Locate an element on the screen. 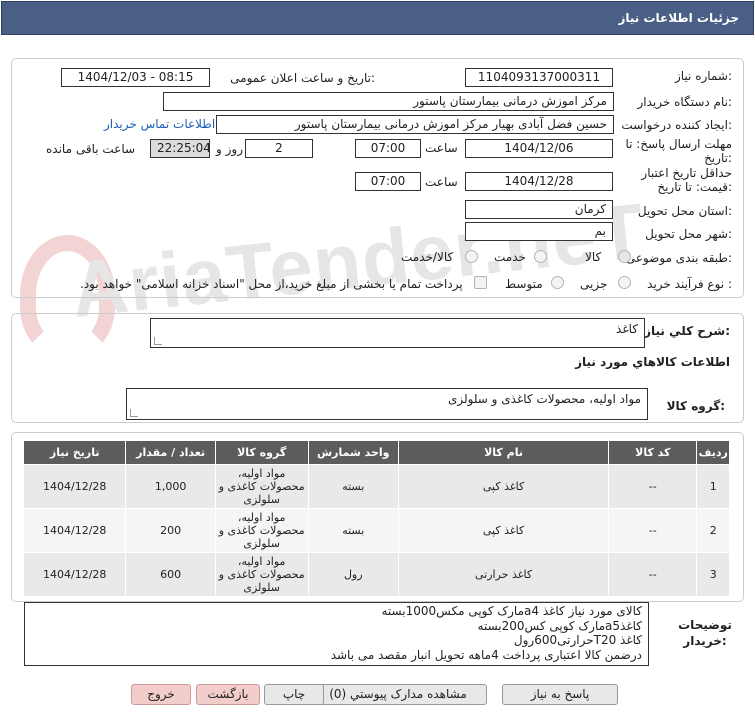 This screenshot has height=721, width=755. purchase-radio-medium is located at coordinates (557, 282).